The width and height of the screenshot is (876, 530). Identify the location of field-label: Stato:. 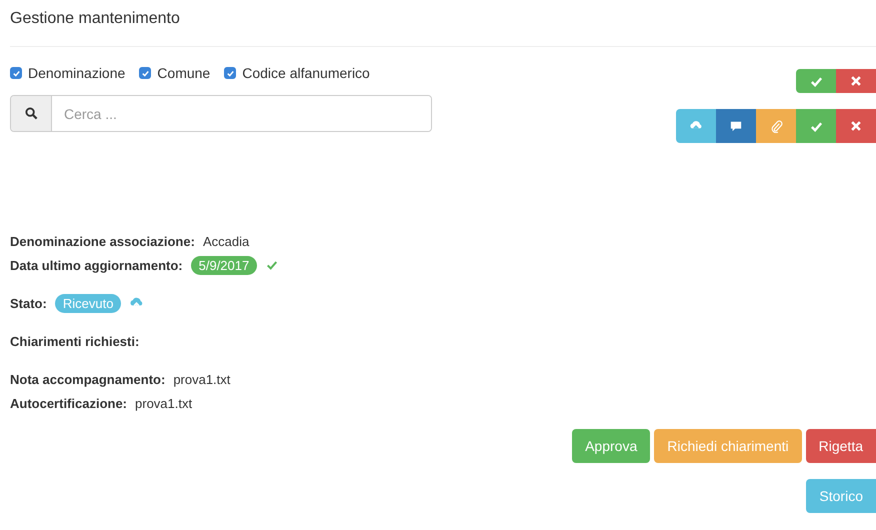
(28, 303).